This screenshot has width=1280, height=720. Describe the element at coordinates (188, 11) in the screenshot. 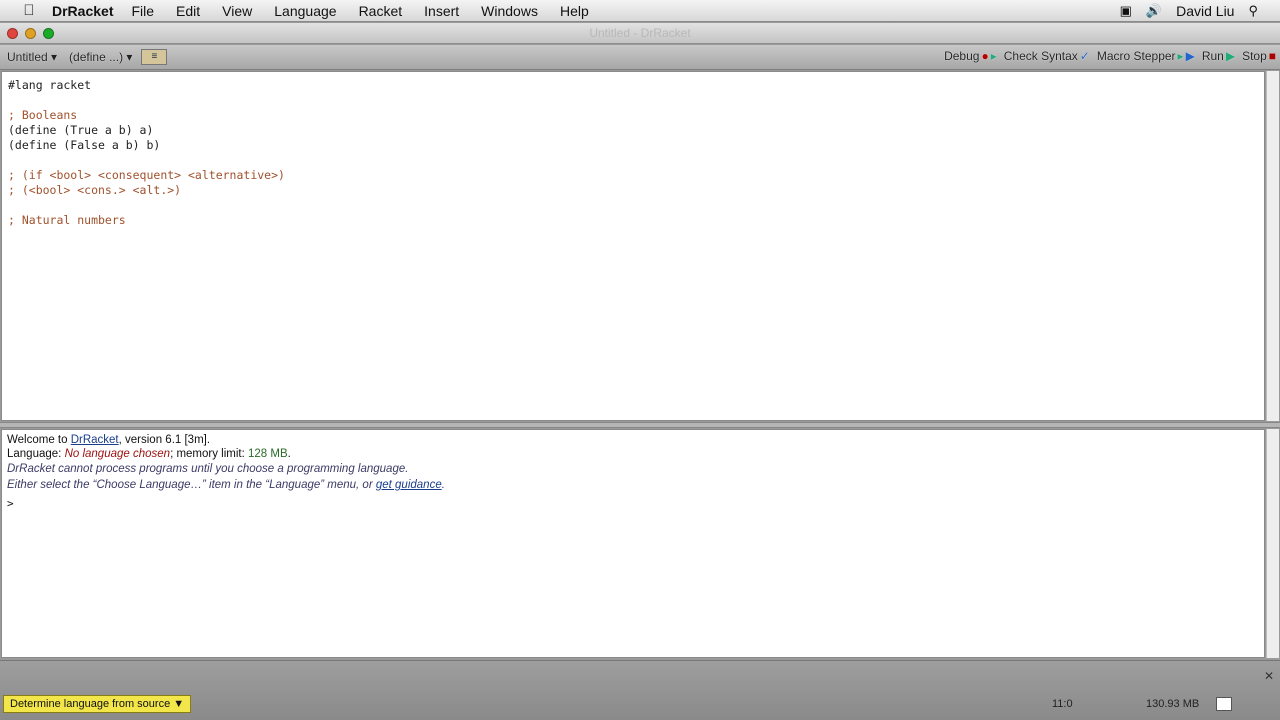

I see `menu-edit: Edit` at that location.